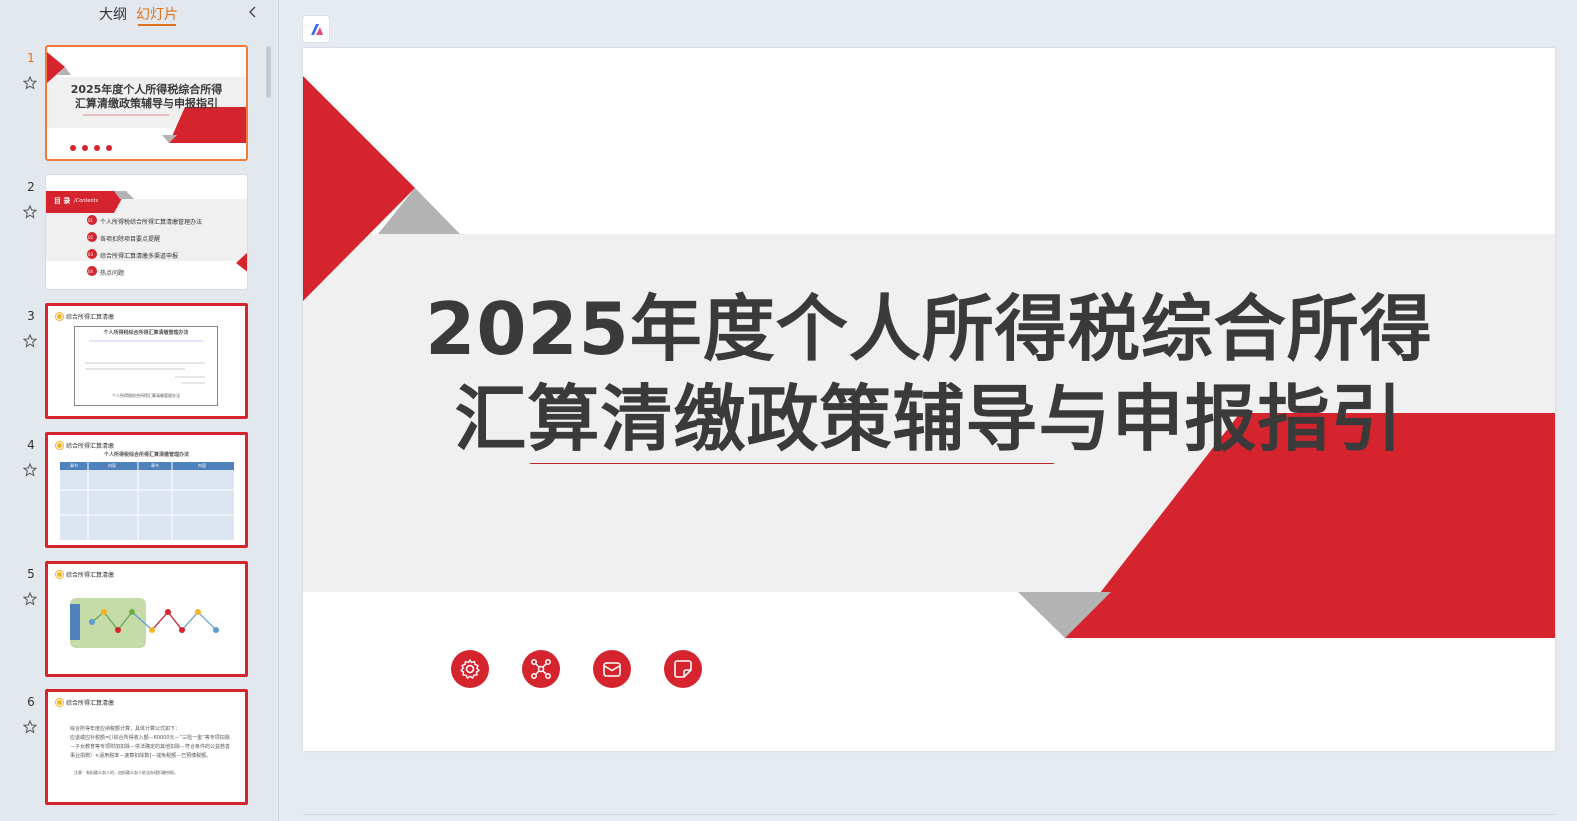 Image resolution: width=1577 pixels, height=821 pixels. What do you see at coordinates (112, 273) in the screenshot?
I see `toc-item: 热点问题` at bounding box center [112, 273].